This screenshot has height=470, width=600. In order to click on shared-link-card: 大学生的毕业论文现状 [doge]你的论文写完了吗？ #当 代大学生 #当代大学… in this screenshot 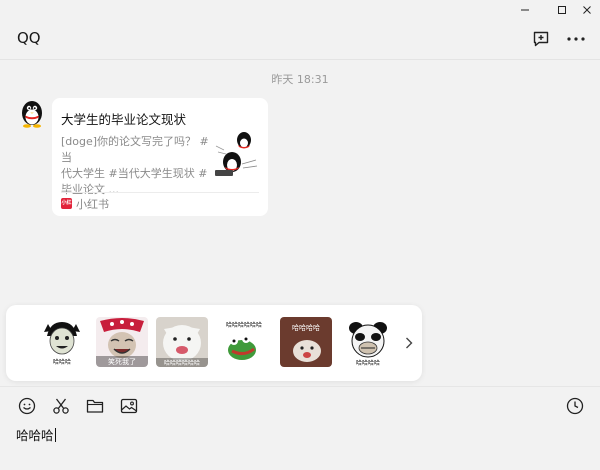, I will do `click(160, 157)`.